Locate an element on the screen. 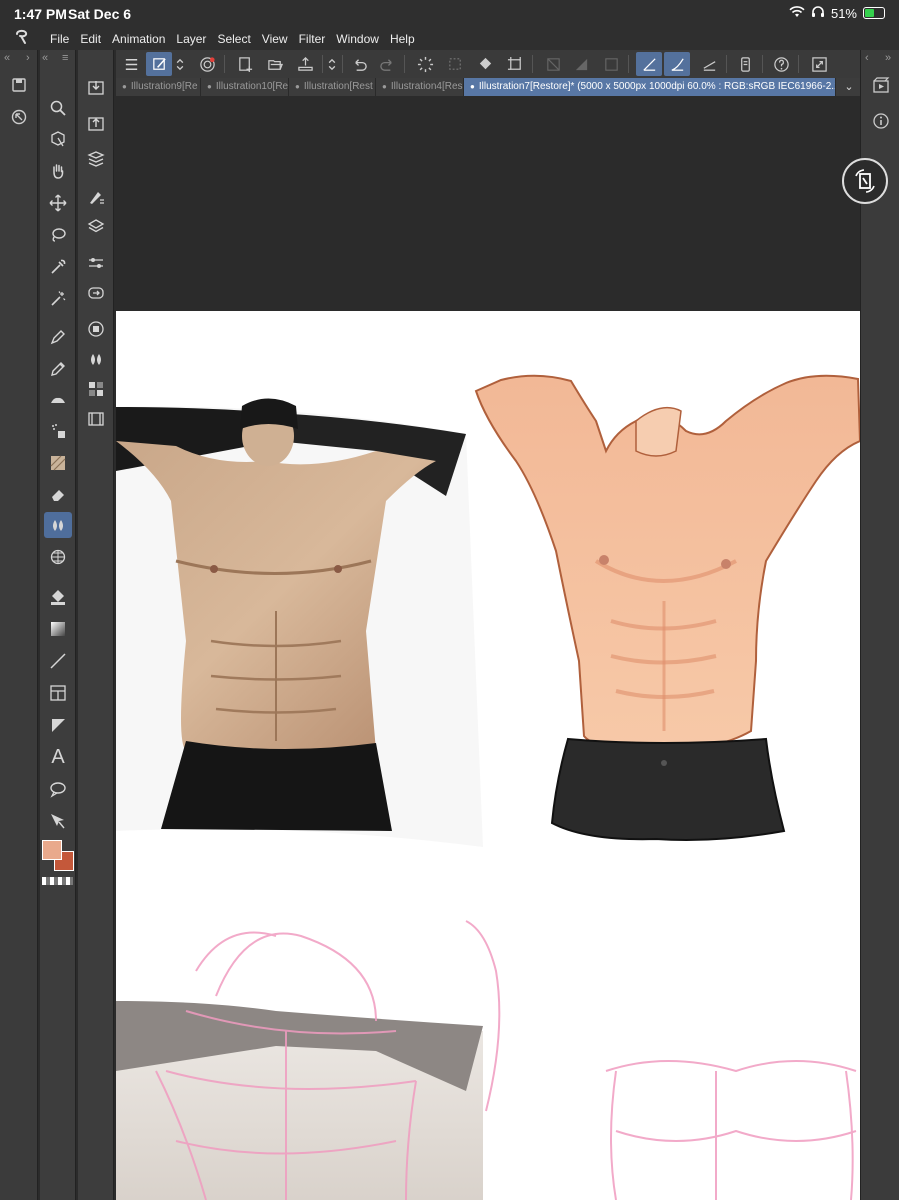  eraser-icon is located at coordinates (58, 495).